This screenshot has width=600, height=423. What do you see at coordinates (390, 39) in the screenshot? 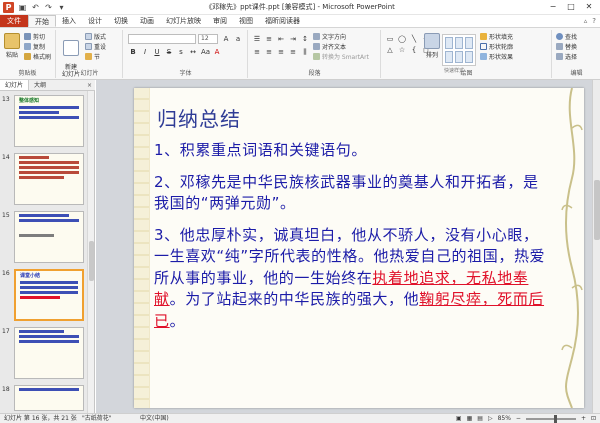
I see `rectangle-shape-icon: ▭` at bounding box center [390, 39].